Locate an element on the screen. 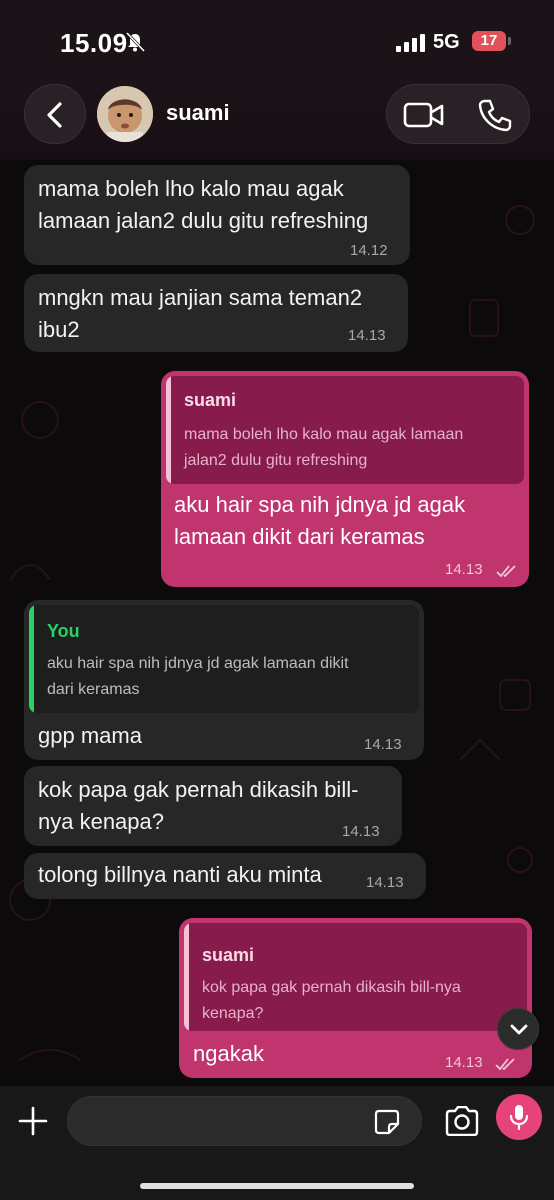 The image size is (554, 1200). message-text: ibu2 is located at coordinates (59, 329).